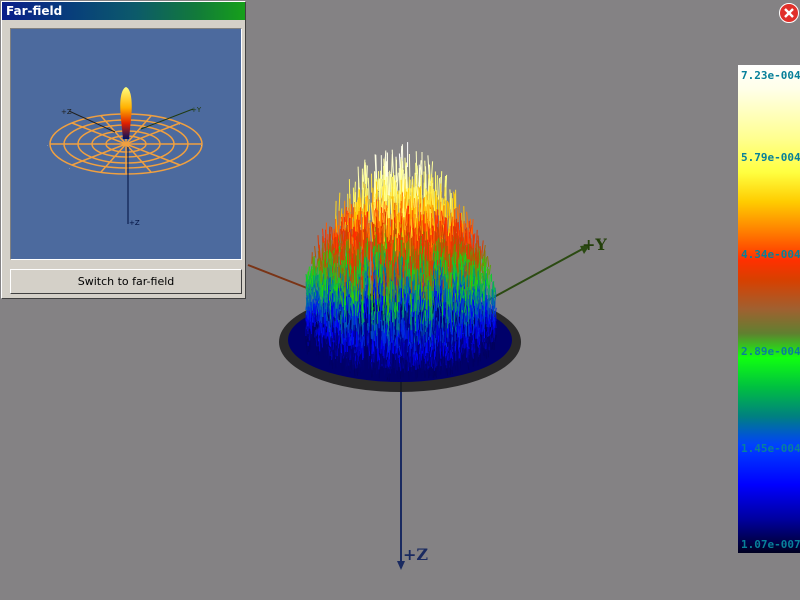 The width and height of the screenshot is (800, 600). Describe the element at coordinates (280, 277) in the screenshot. I see `x-axis-line` at that location.